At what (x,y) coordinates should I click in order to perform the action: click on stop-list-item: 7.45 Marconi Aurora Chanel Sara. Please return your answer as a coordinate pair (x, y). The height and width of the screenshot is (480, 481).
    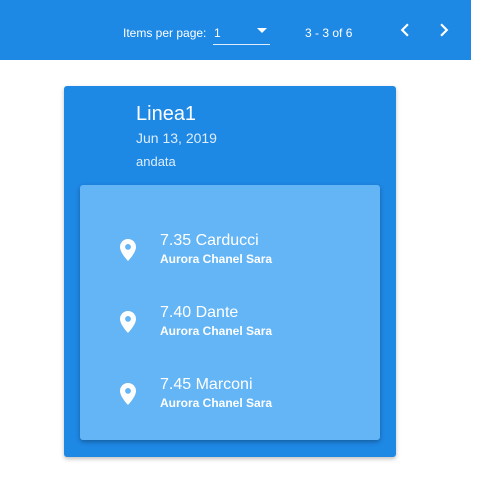
    Looking at the image, I should click on (230, 397).